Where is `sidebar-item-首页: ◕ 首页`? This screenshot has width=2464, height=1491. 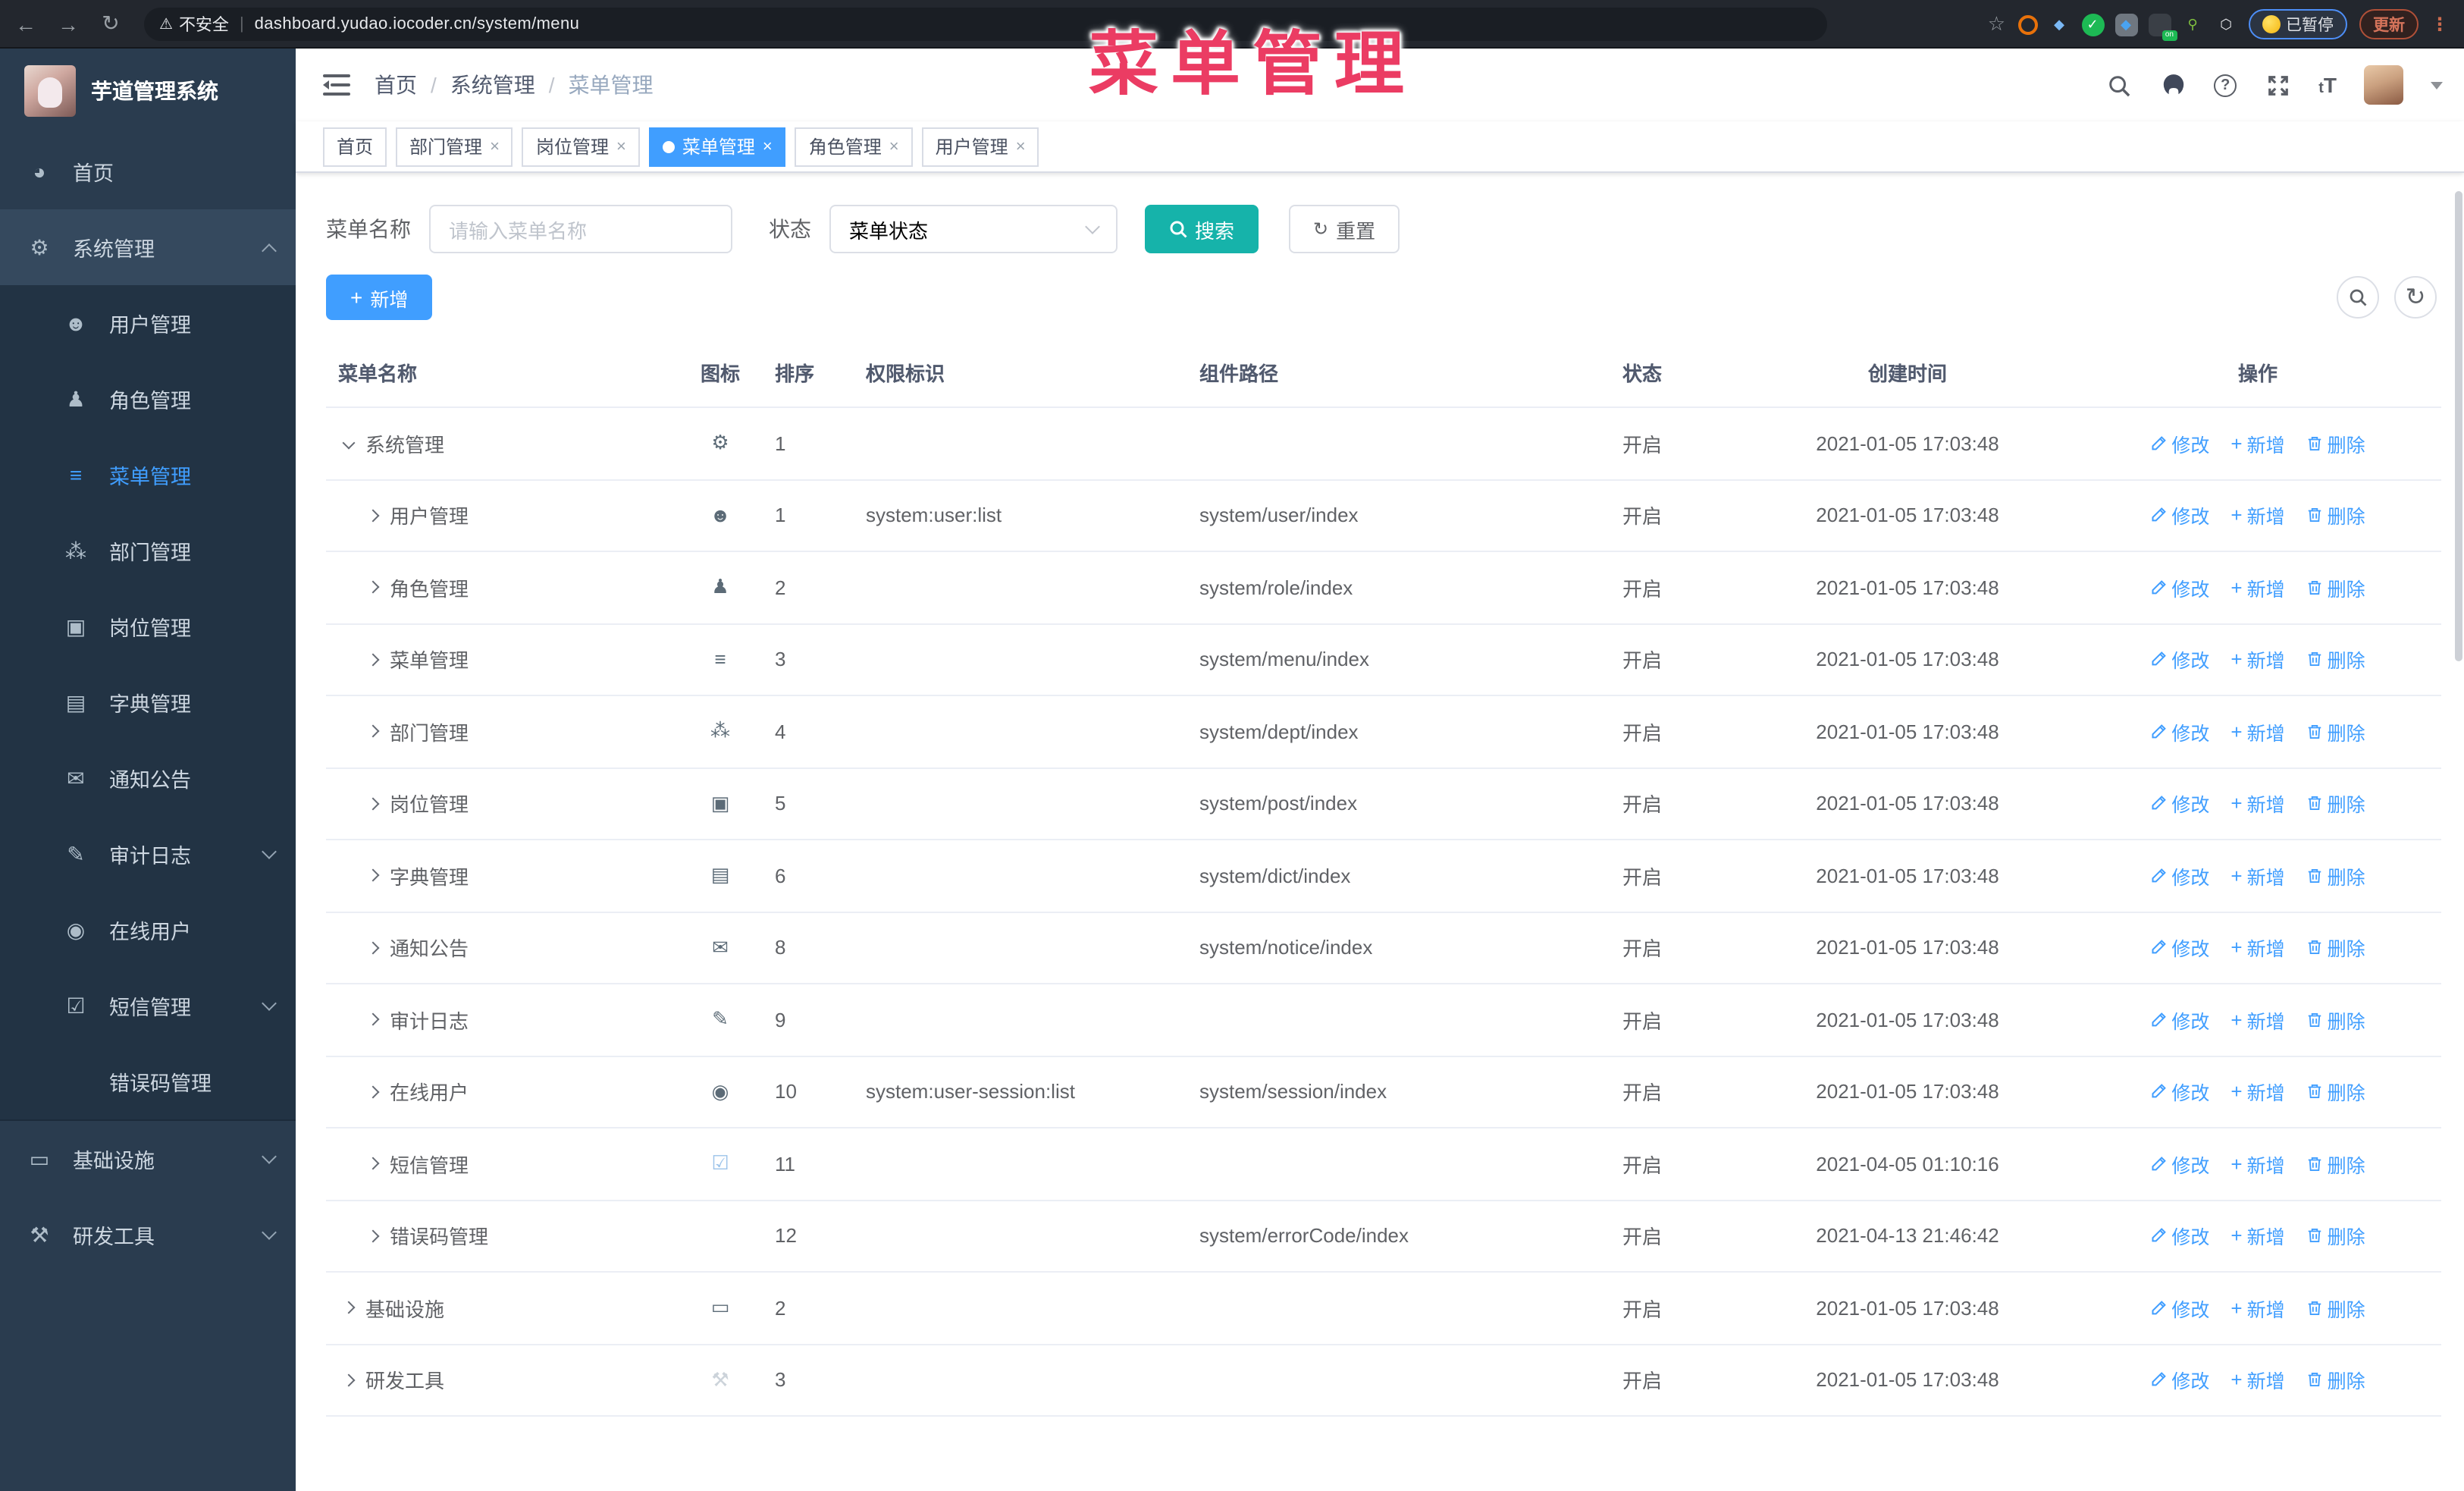 sidebar-item-首页: ◕ 首页 is located at coordinates (148, 171).